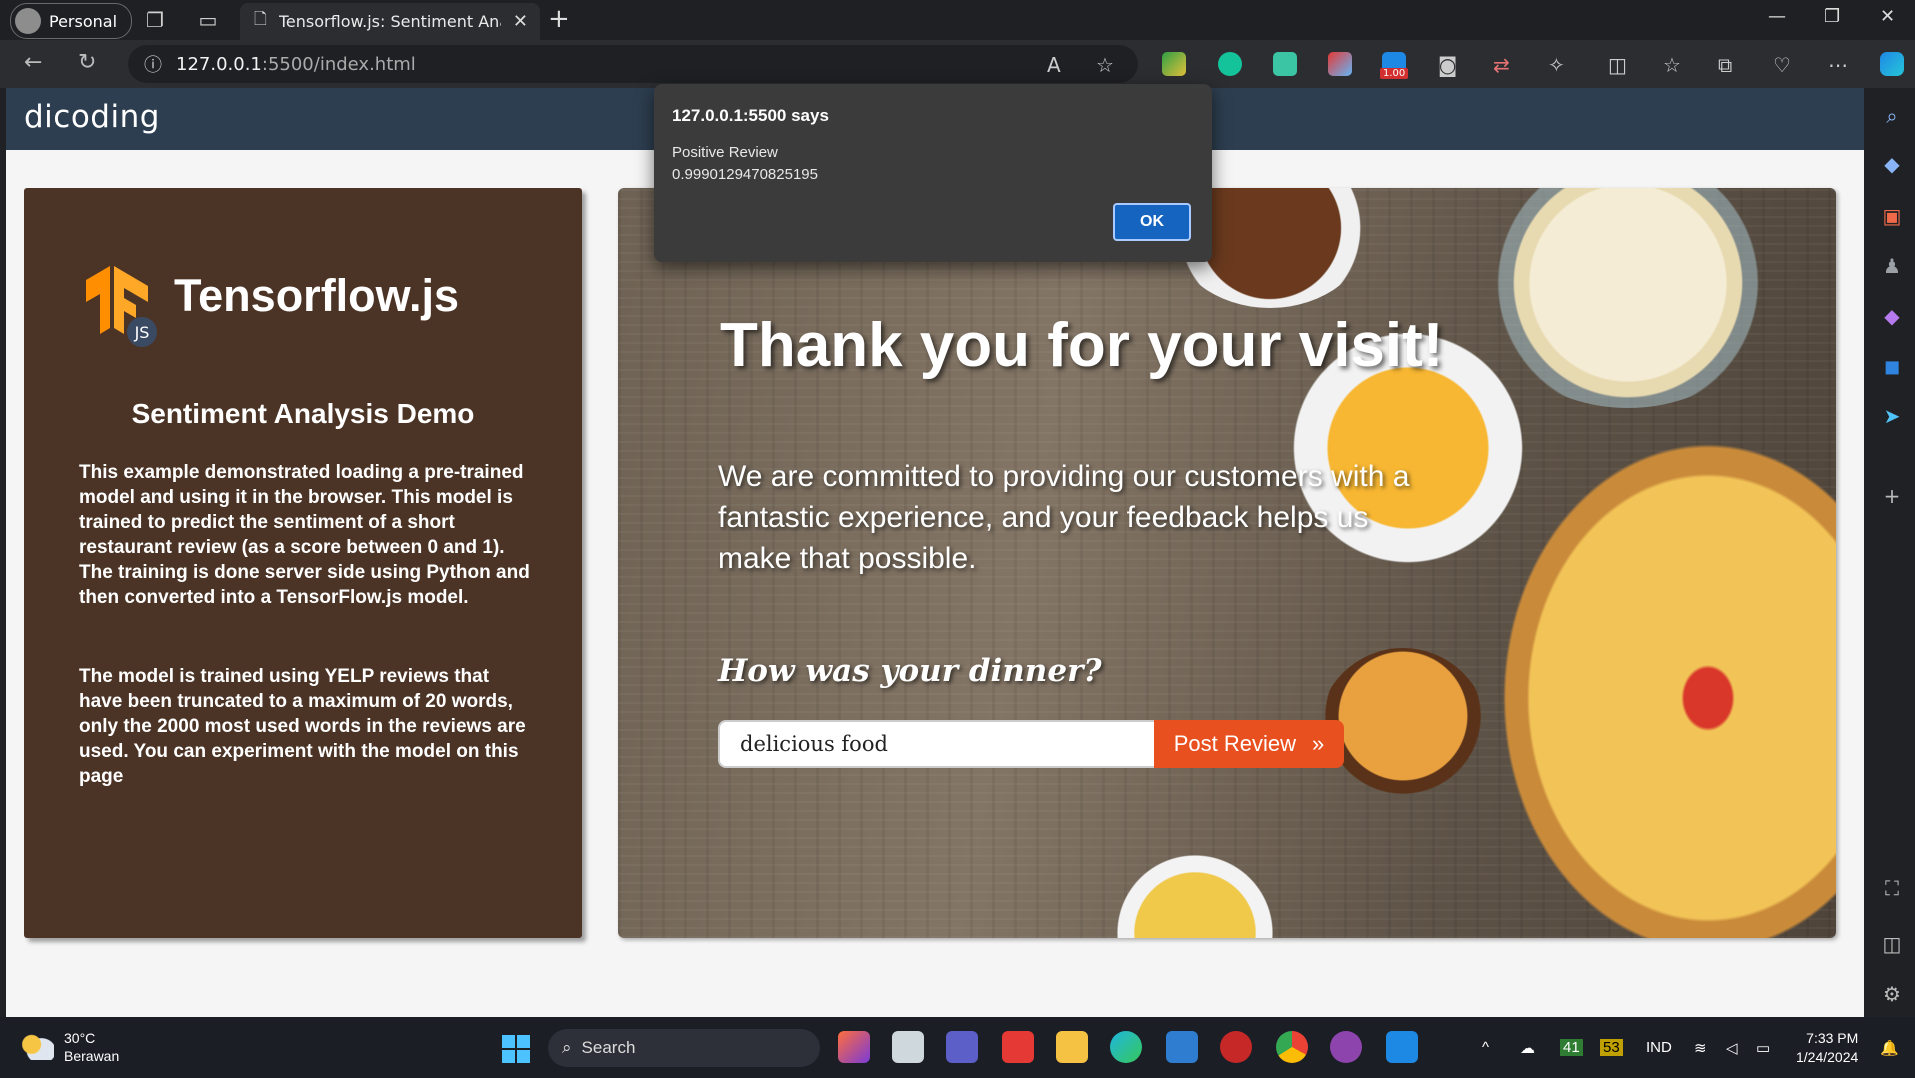  Describe the element at coordinates (1892, 416) in the screenshot. I see `sidebar-send-icon: ➤` at that location.